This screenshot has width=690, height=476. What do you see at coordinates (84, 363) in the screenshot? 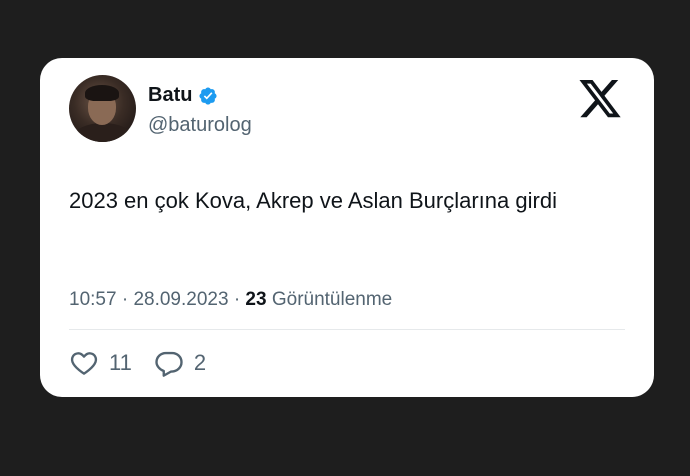
I see `heart-icon` at bounding box center [84, 363].